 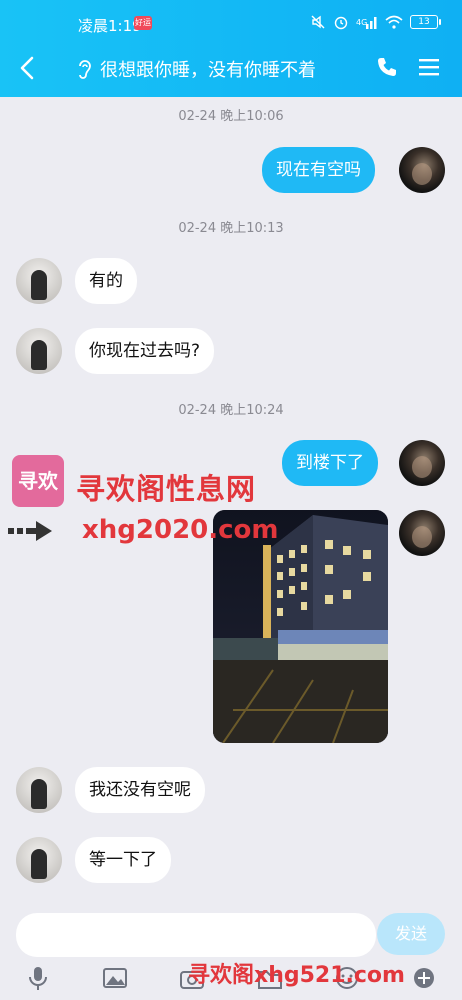 What do you see at coordinates (85, 69) in the screenshot?
I see `earpiece-mode-icon` at bounding box center [85, 69].